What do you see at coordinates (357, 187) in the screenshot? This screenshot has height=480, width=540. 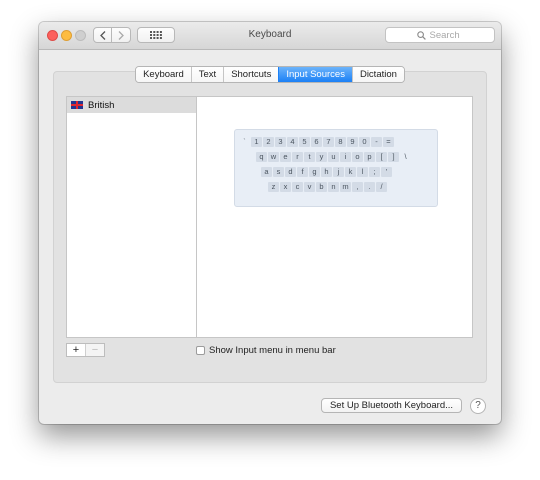 I see `key: ,` at bounding box center [357, 187].